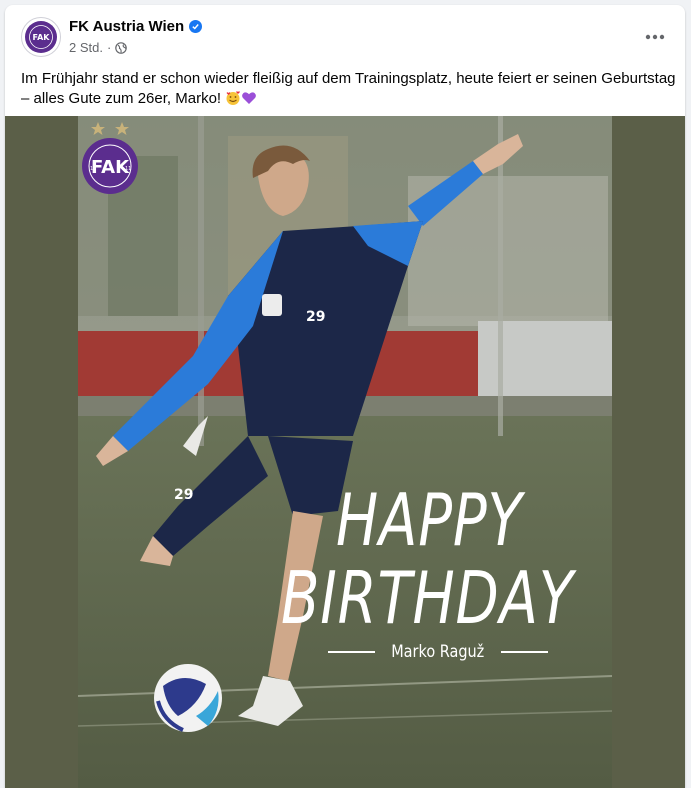 The height and width of the screenshot is (788, 691). What do you see at coordinates (249, 101) in the screenshot?
I see `purple-heart-icon` at bounding box center [249, 101].